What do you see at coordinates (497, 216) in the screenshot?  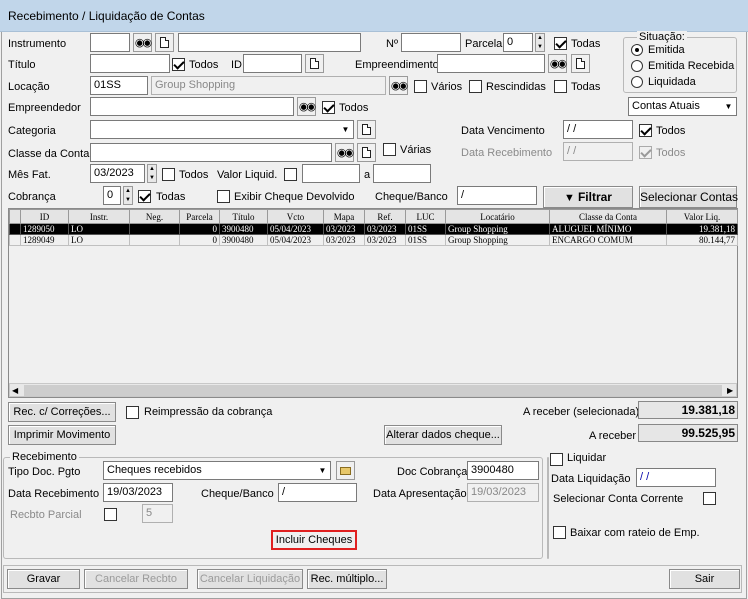 I see `col-header: Locatário` at bounding box center [497, 216].